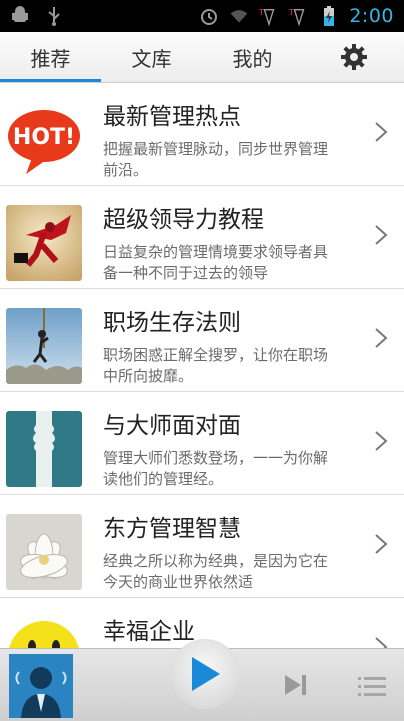 The height and width of the screenshot is (721, 404). I want to click on battery-charging-icon, so click(329, 16).